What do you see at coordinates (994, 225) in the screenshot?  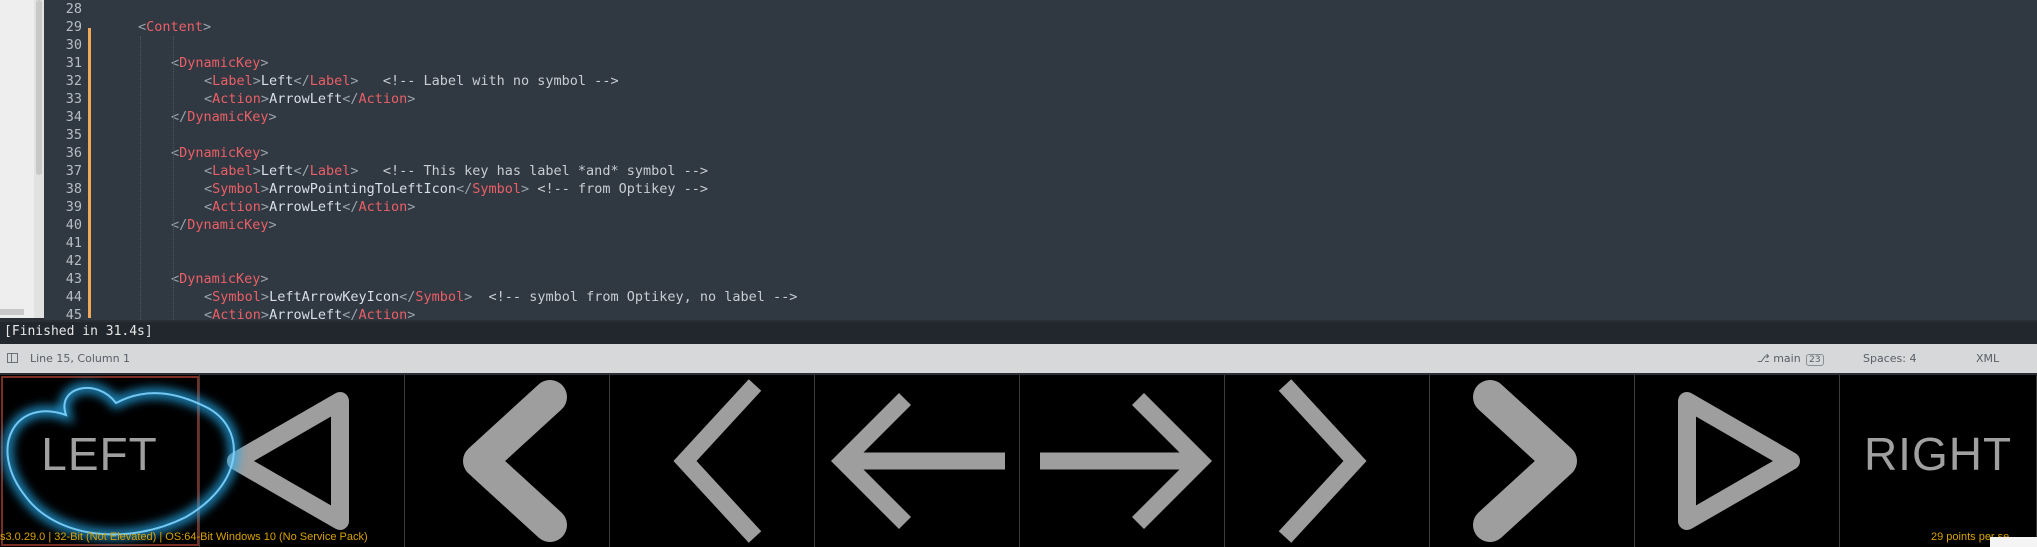 I see `code-line: 40 </DynamicKey>` at bounding box center [994, 225].